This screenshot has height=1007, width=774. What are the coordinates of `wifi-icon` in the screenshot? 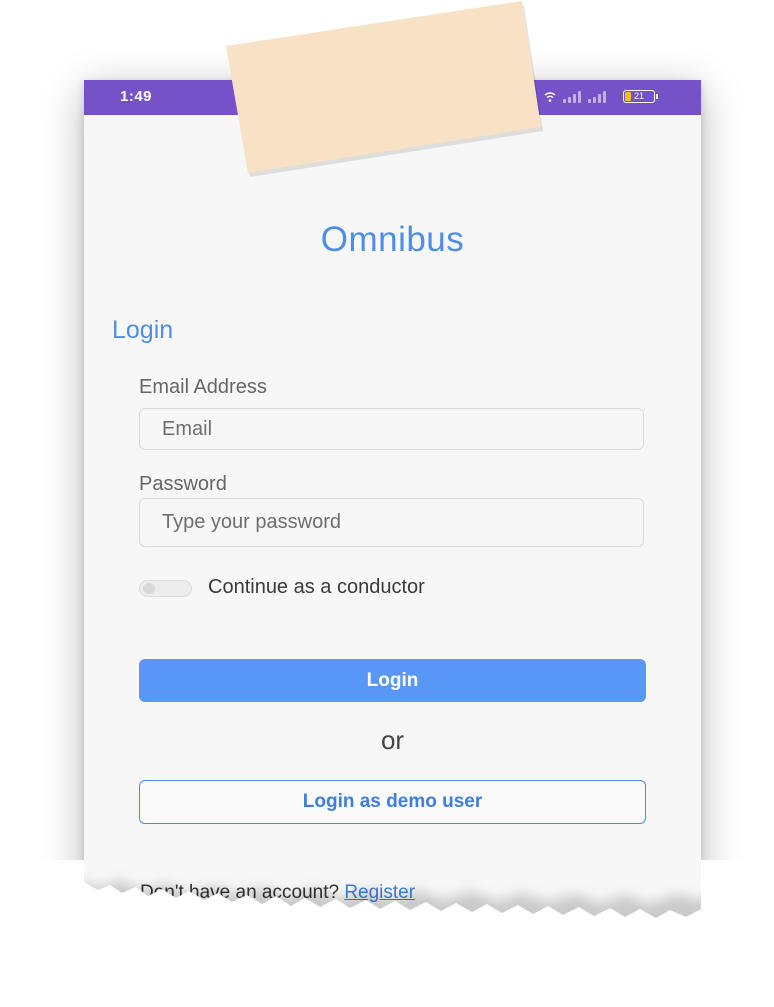 It's located at (550, 97).